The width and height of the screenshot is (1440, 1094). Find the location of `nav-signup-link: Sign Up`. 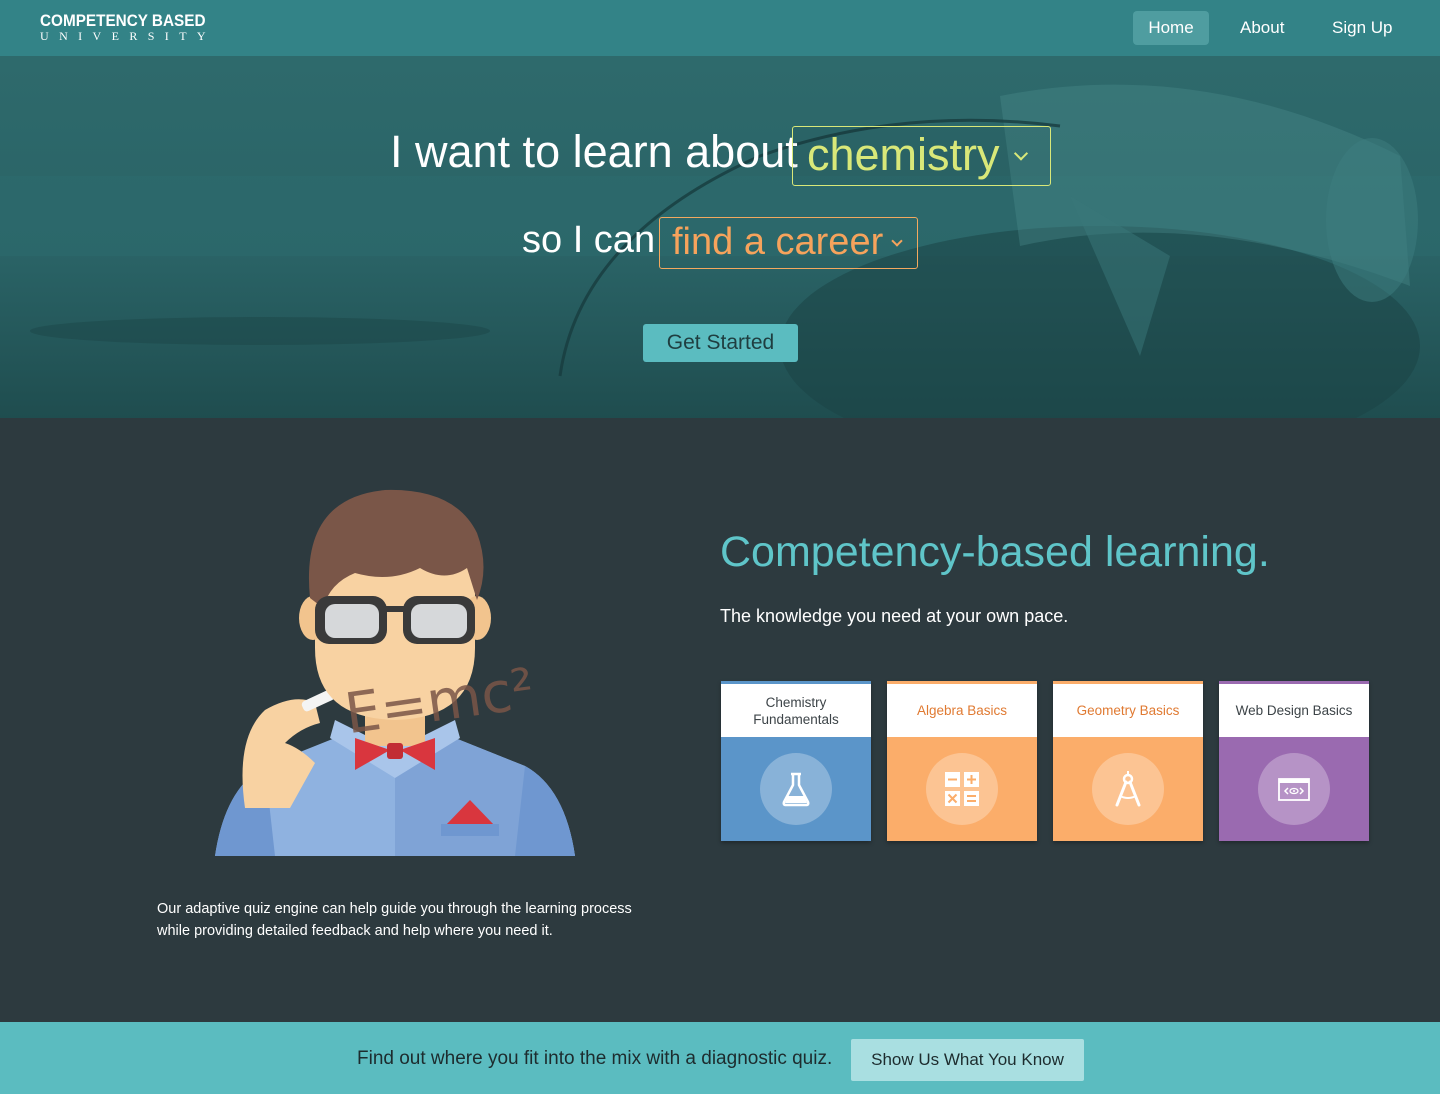

nav-signup-link: Sign Up is located at coordinates (1362, 28).